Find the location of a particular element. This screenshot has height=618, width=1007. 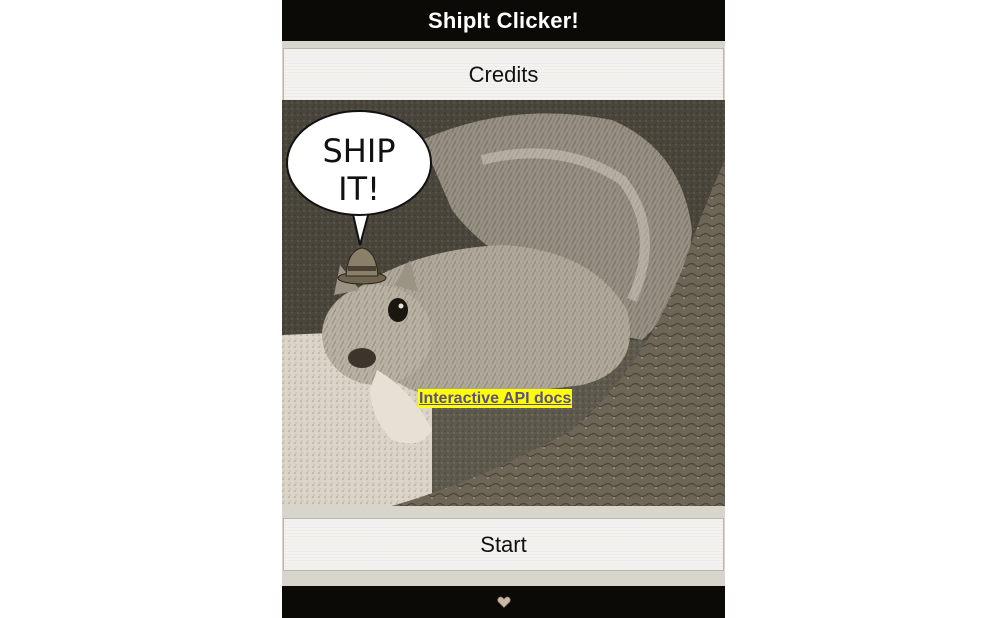

start-button: Start is located at coordinates (503, 544).